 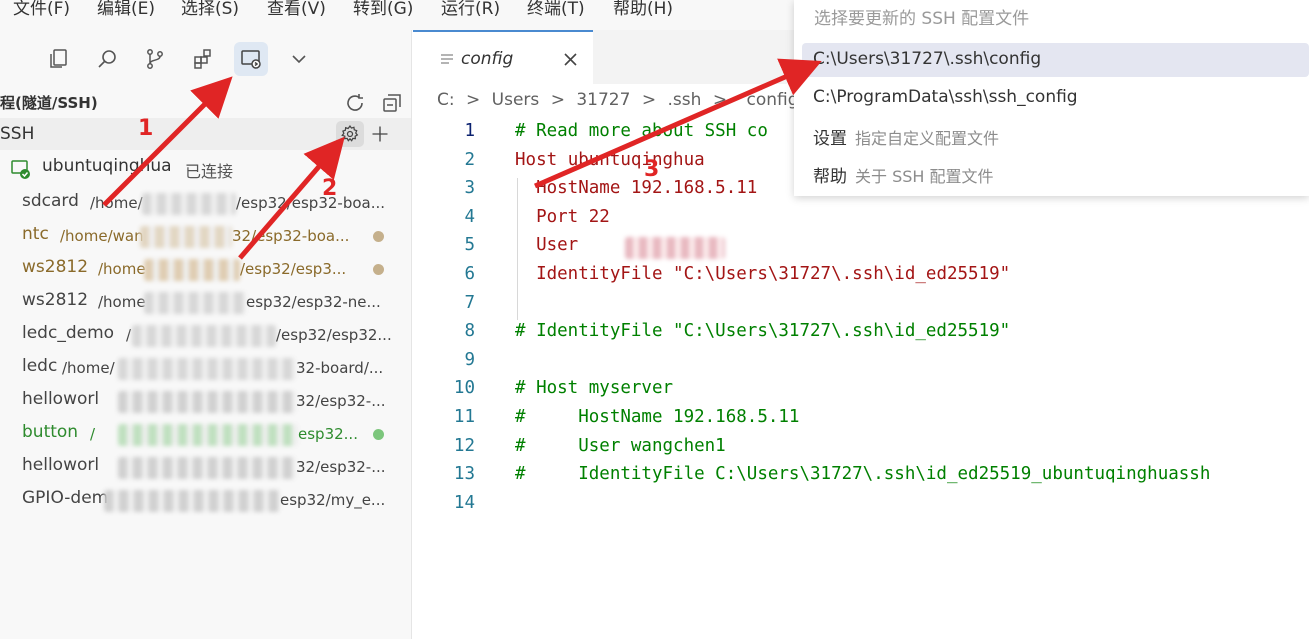 I want to click on code-line: 11 # HostName 192.168.5.11, so click(x=861, y=418).